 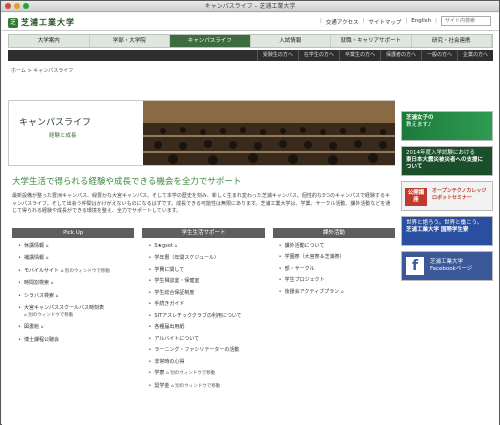 What do you see at coordinates (384, 22) in the screenshot?
I see `link-sitemap: サイトマップ` at bounding box center [384, 22].